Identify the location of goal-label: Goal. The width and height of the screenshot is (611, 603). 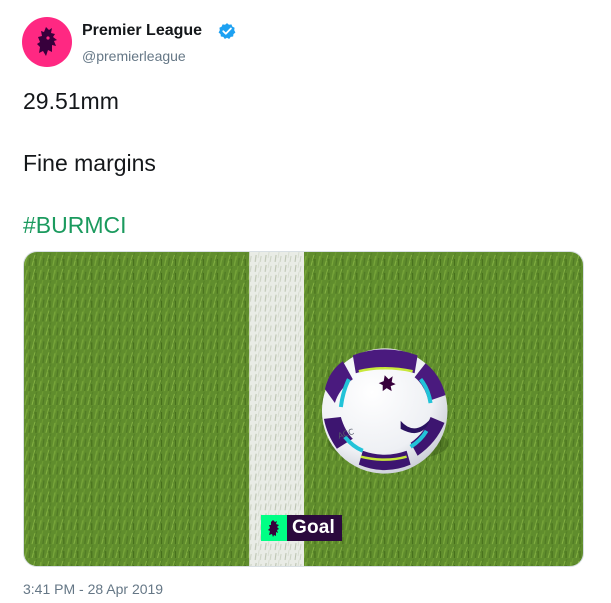
(314, 527).